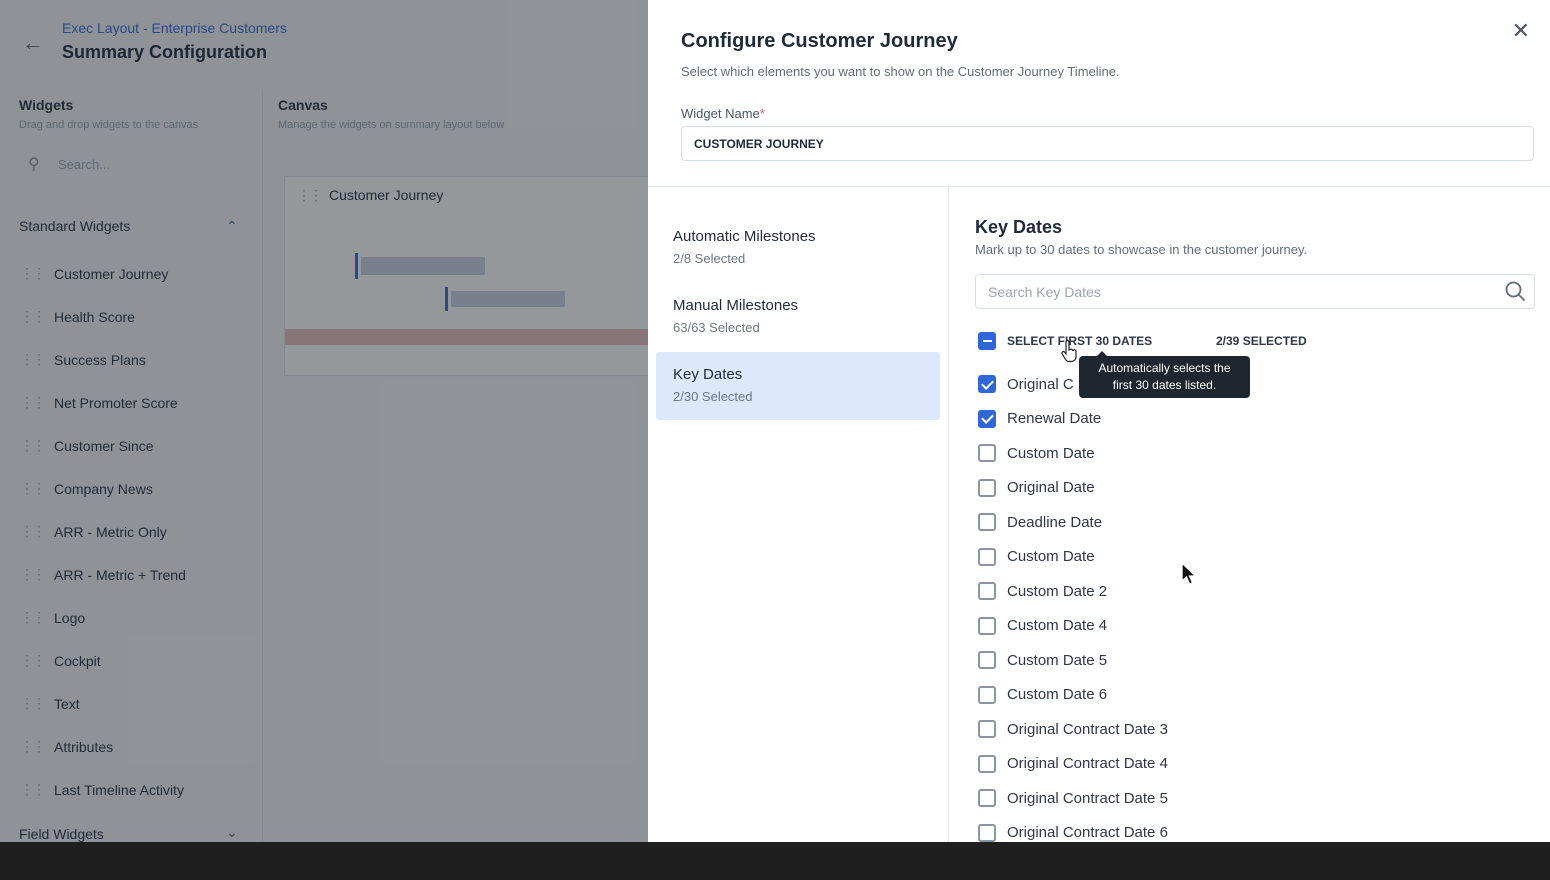  I want to click on search-icon, so click(1515, 291).